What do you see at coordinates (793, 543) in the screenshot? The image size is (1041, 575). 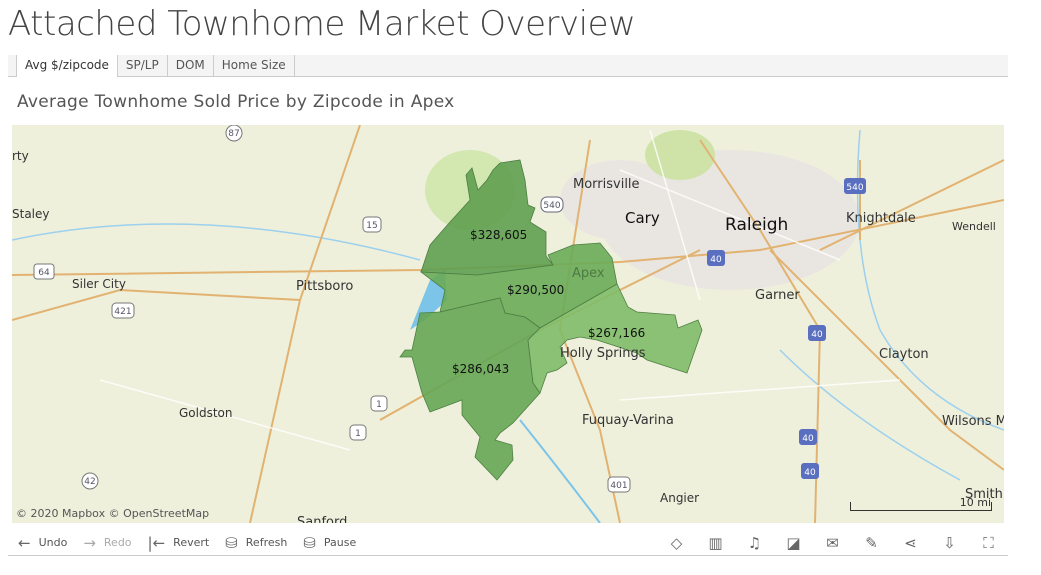 I see `subscribe-chart-icon: ◪` at bounding box center [793, 543].